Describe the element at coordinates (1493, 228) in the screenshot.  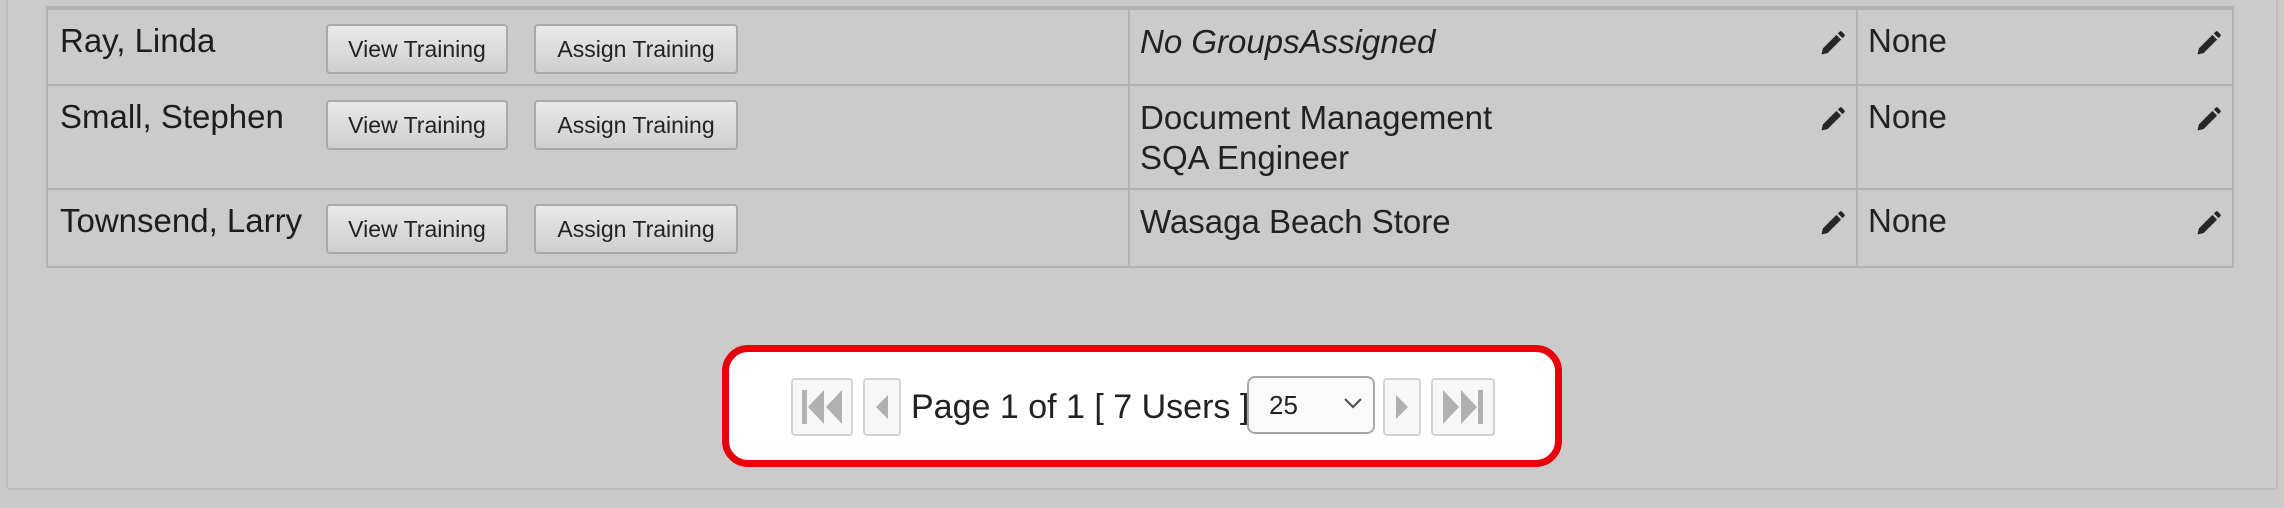
I see `groups-cell: Wasaga Beach Store` at that location.